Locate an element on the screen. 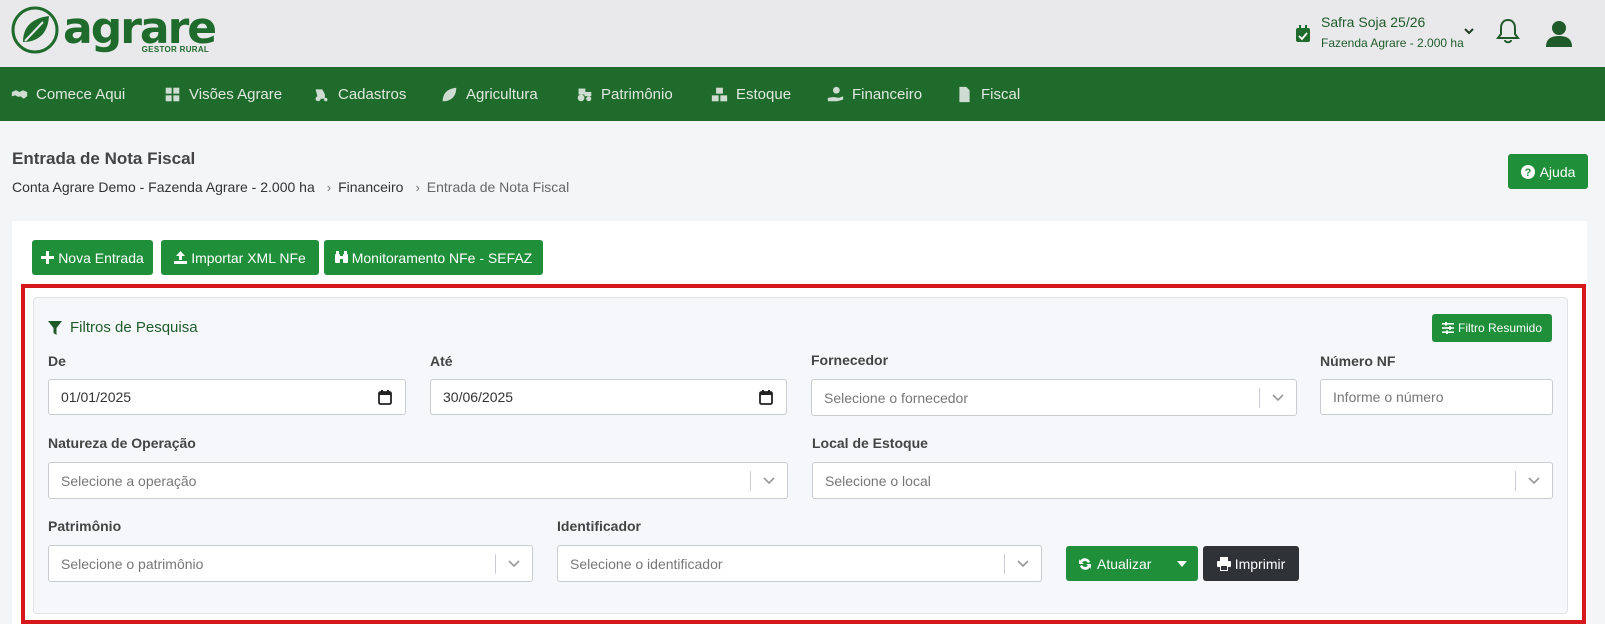  filter-title: Filtros de Pesquisa is located at coordinates (123, 327).